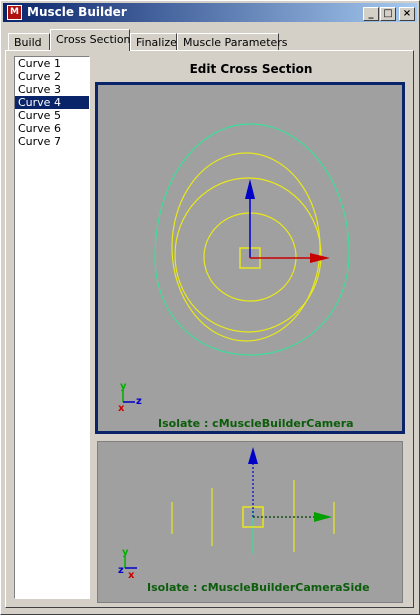 This screenshot has width=420, height=615. Describe the element at coordinates (130, 397) in the screenshot. I see `view-axis-indicator: y z x` at that location.